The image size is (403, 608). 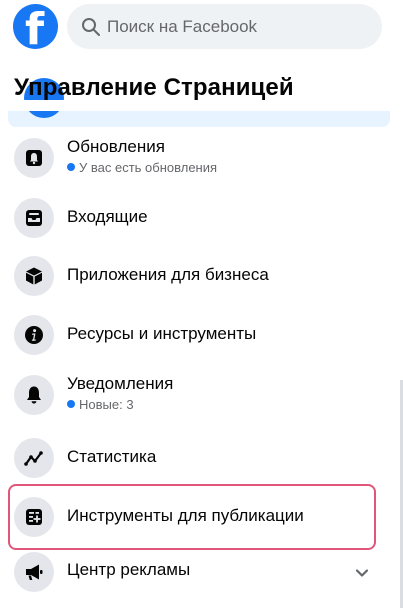 I want to click on menu-item-label: Уведомления, so click(x=120, y=383).